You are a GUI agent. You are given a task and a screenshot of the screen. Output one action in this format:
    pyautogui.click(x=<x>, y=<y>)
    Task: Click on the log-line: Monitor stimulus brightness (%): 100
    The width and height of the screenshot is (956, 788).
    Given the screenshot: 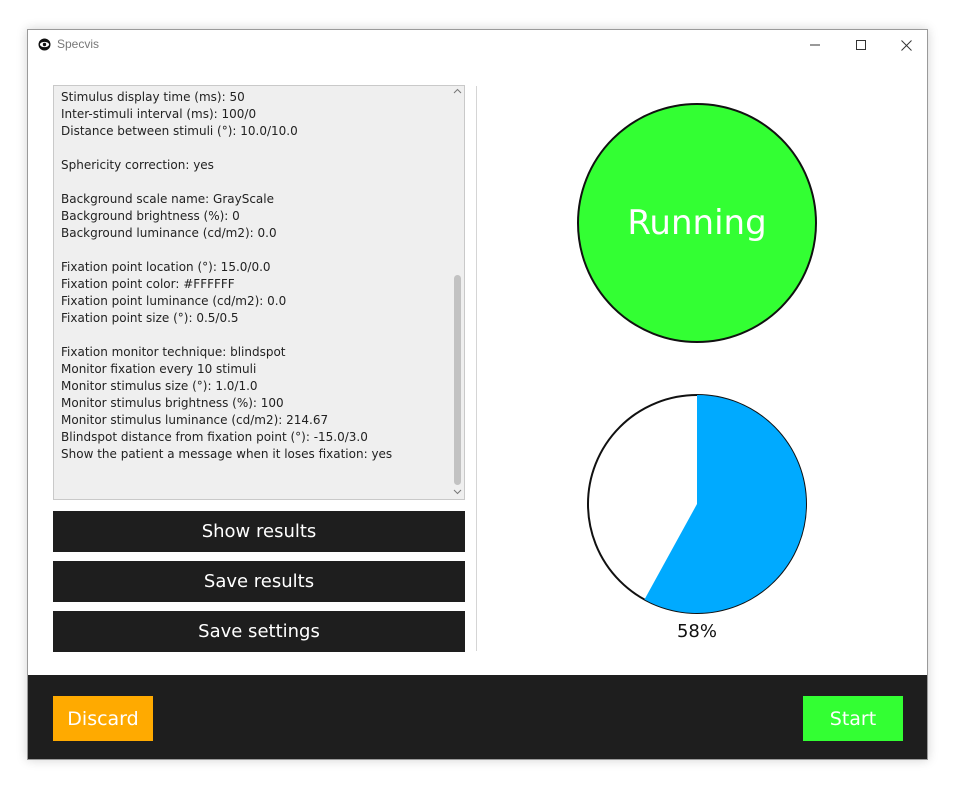 What is the action you would take?
    pyautogui.click(x=172, y=403)
    